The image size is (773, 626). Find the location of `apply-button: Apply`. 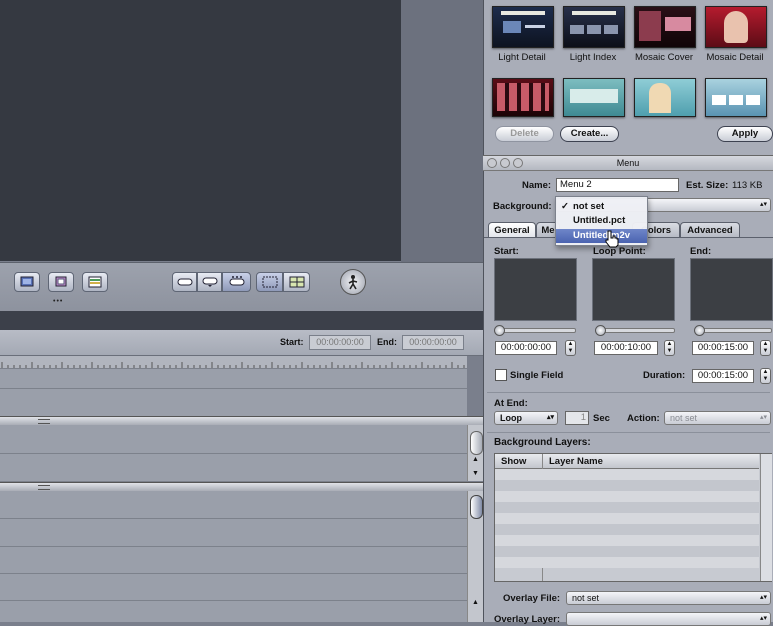

apply-button: Apply is located at coordinates (745, 134).